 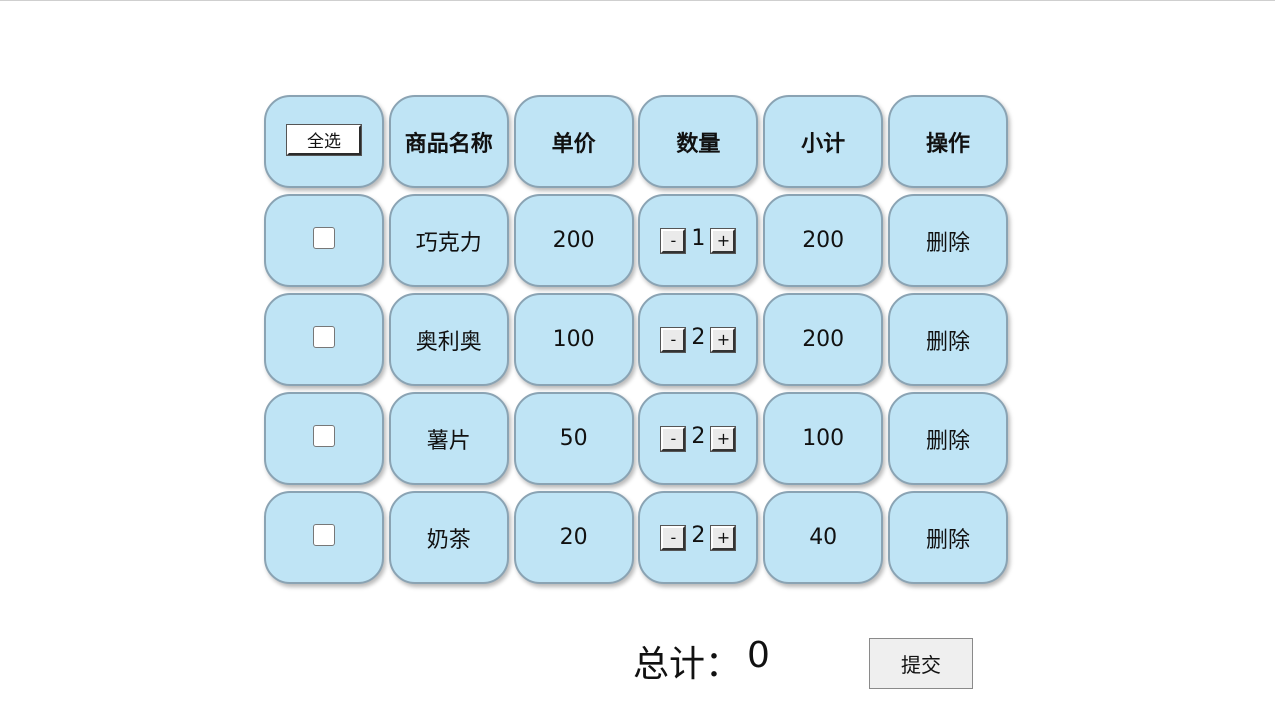 I want to click on product-name: 薯片, so click(x=448, y=438).